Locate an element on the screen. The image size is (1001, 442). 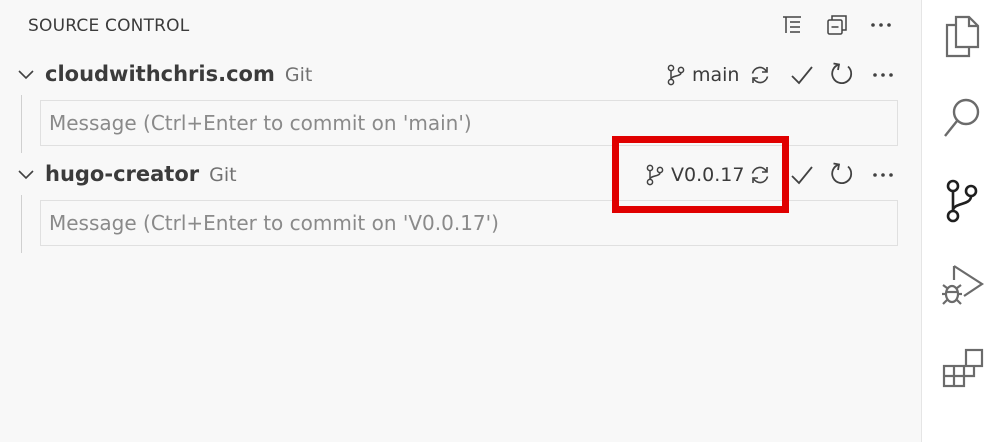
search-icon is located at coordinates (962, 118).